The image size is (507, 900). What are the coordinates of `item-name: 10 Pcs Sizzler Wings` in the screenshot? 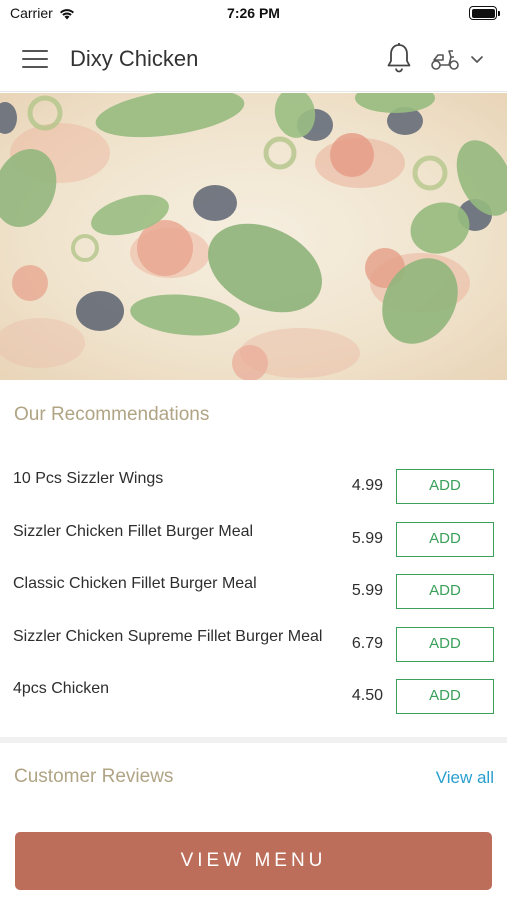 It's located at (88, 478).